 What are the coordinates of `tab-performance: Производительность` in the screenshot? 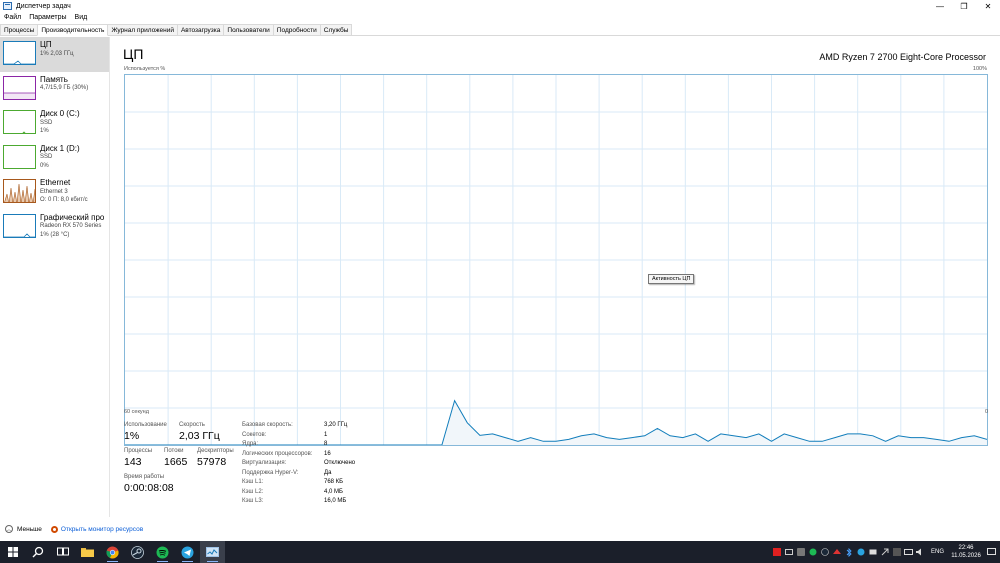 It's located at (73, 30).